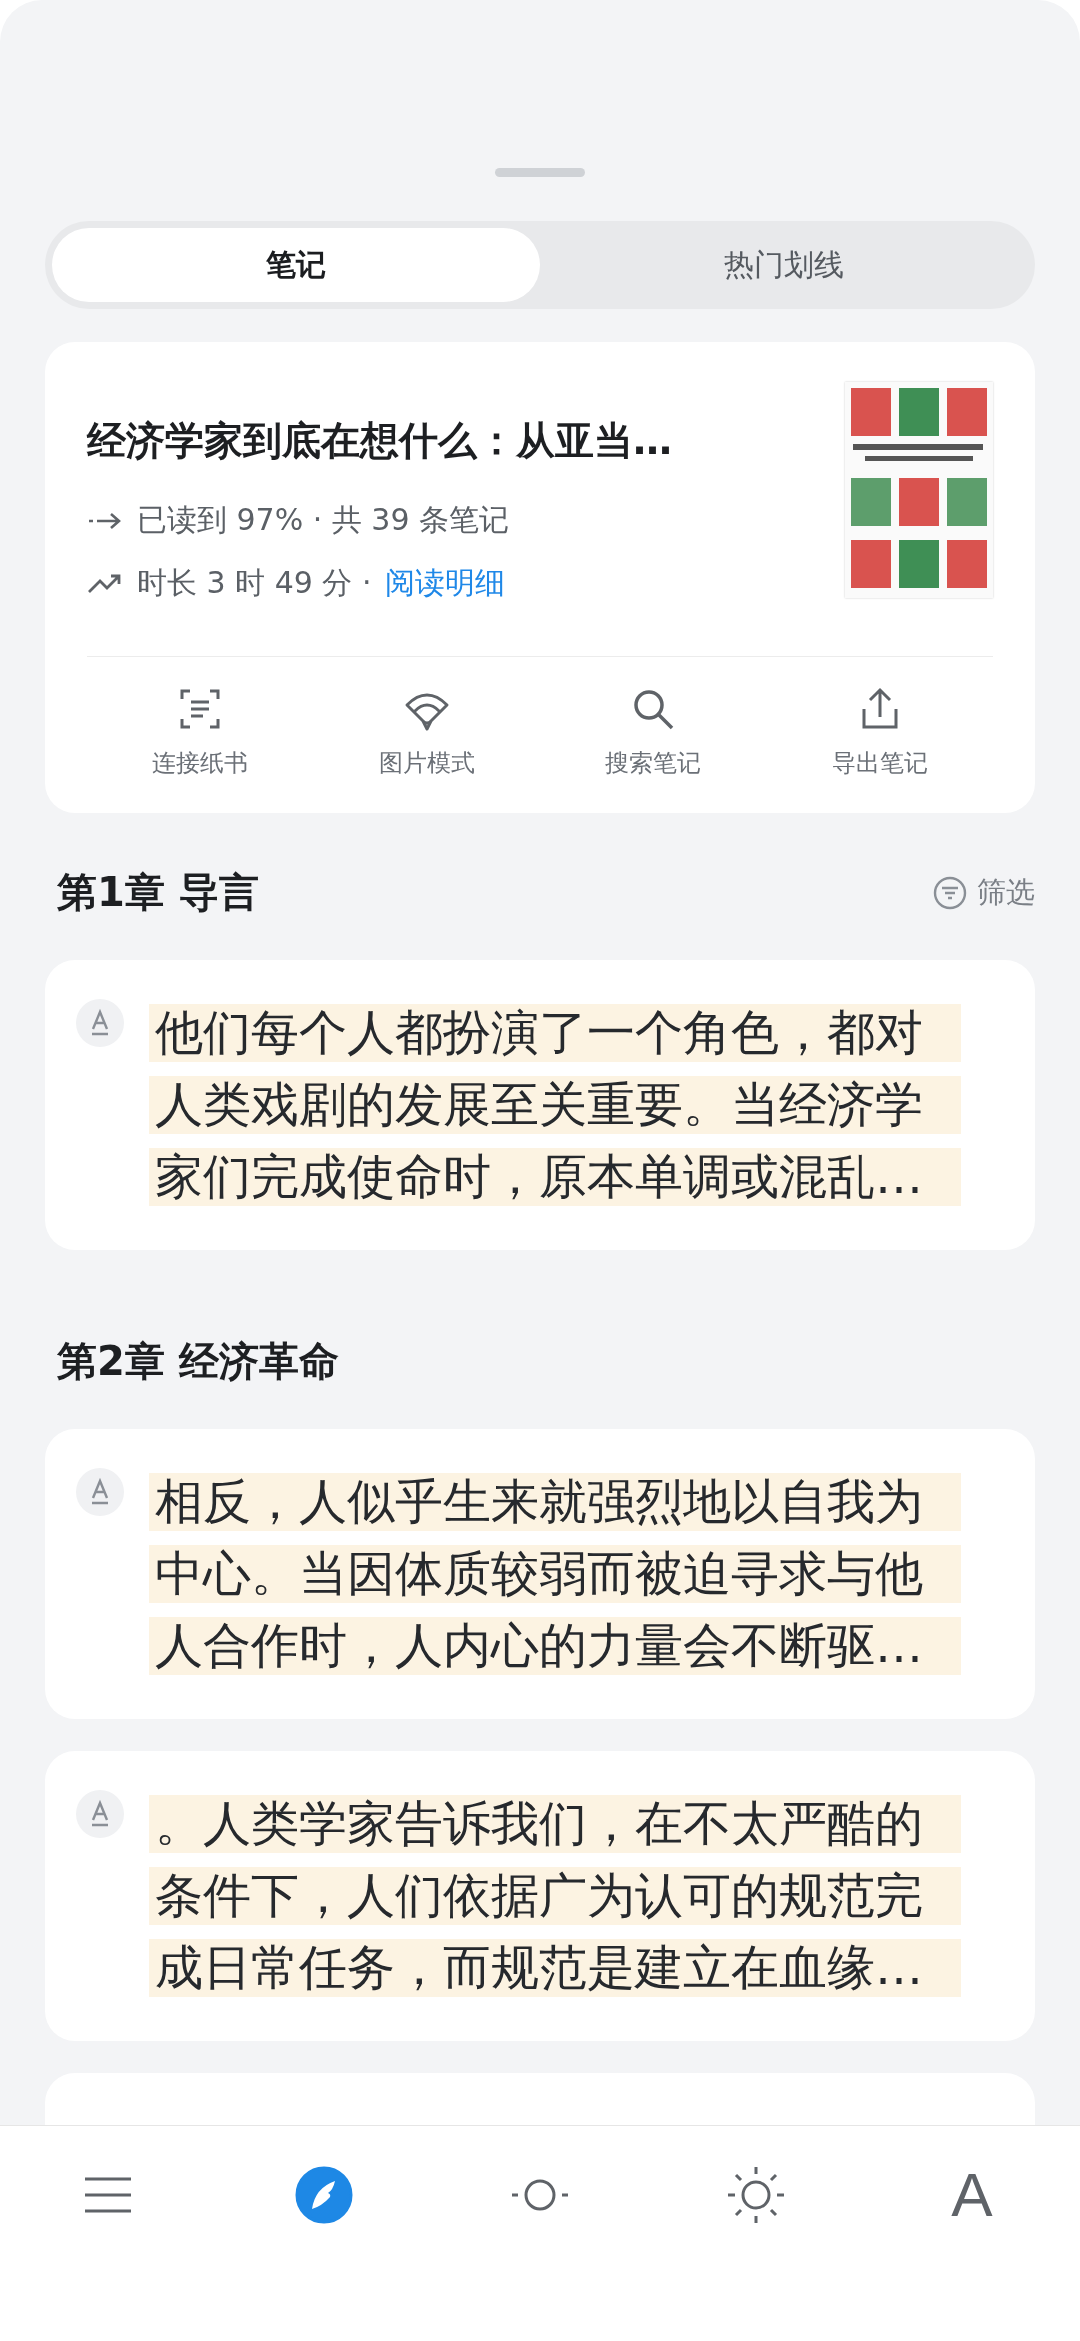 This screenshot has height=2341, width=1080. Describe the element at coordinates (198, 1361) in the screenshot. I see `chapter-title: 第2章 经济革命` at that location.